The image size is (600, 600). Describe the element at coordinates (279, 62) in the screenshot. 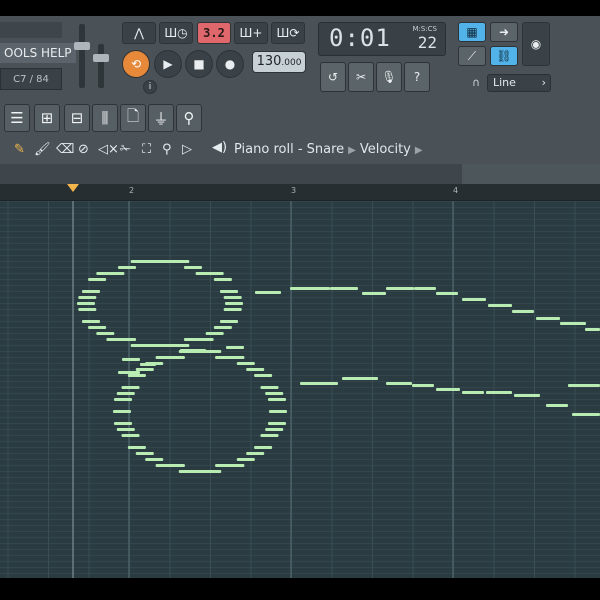

I see `tempo-display: 130.000` at that location.